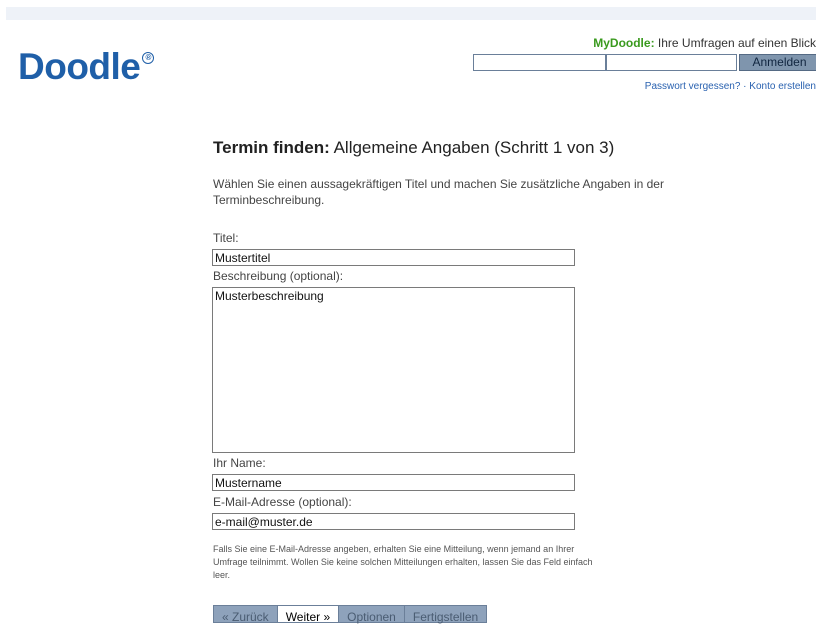 Image resolution: width=816 pixels, height=628 pixels. I want to click on mydoodle-brand: MyDoodle:, so click(624, 43).